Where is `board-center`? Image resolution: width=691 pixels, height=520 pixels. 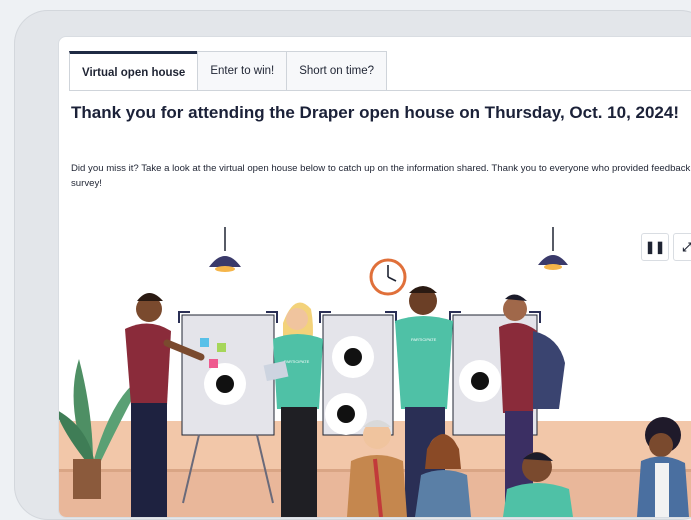
board-center is located at coordinates (358, 373).